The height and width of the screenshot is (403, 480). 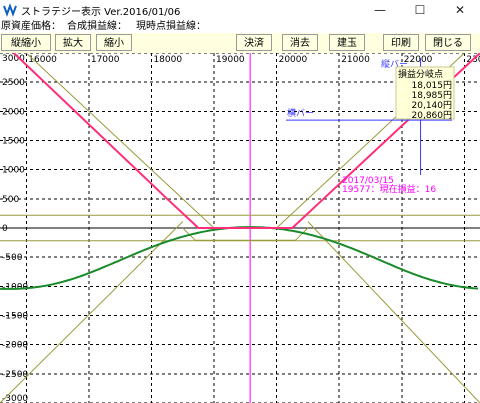 What do you see at coordinates (13, 142) in the screenshot?
I see `y-tick-label: 1500` at bounding box center [13, 142].